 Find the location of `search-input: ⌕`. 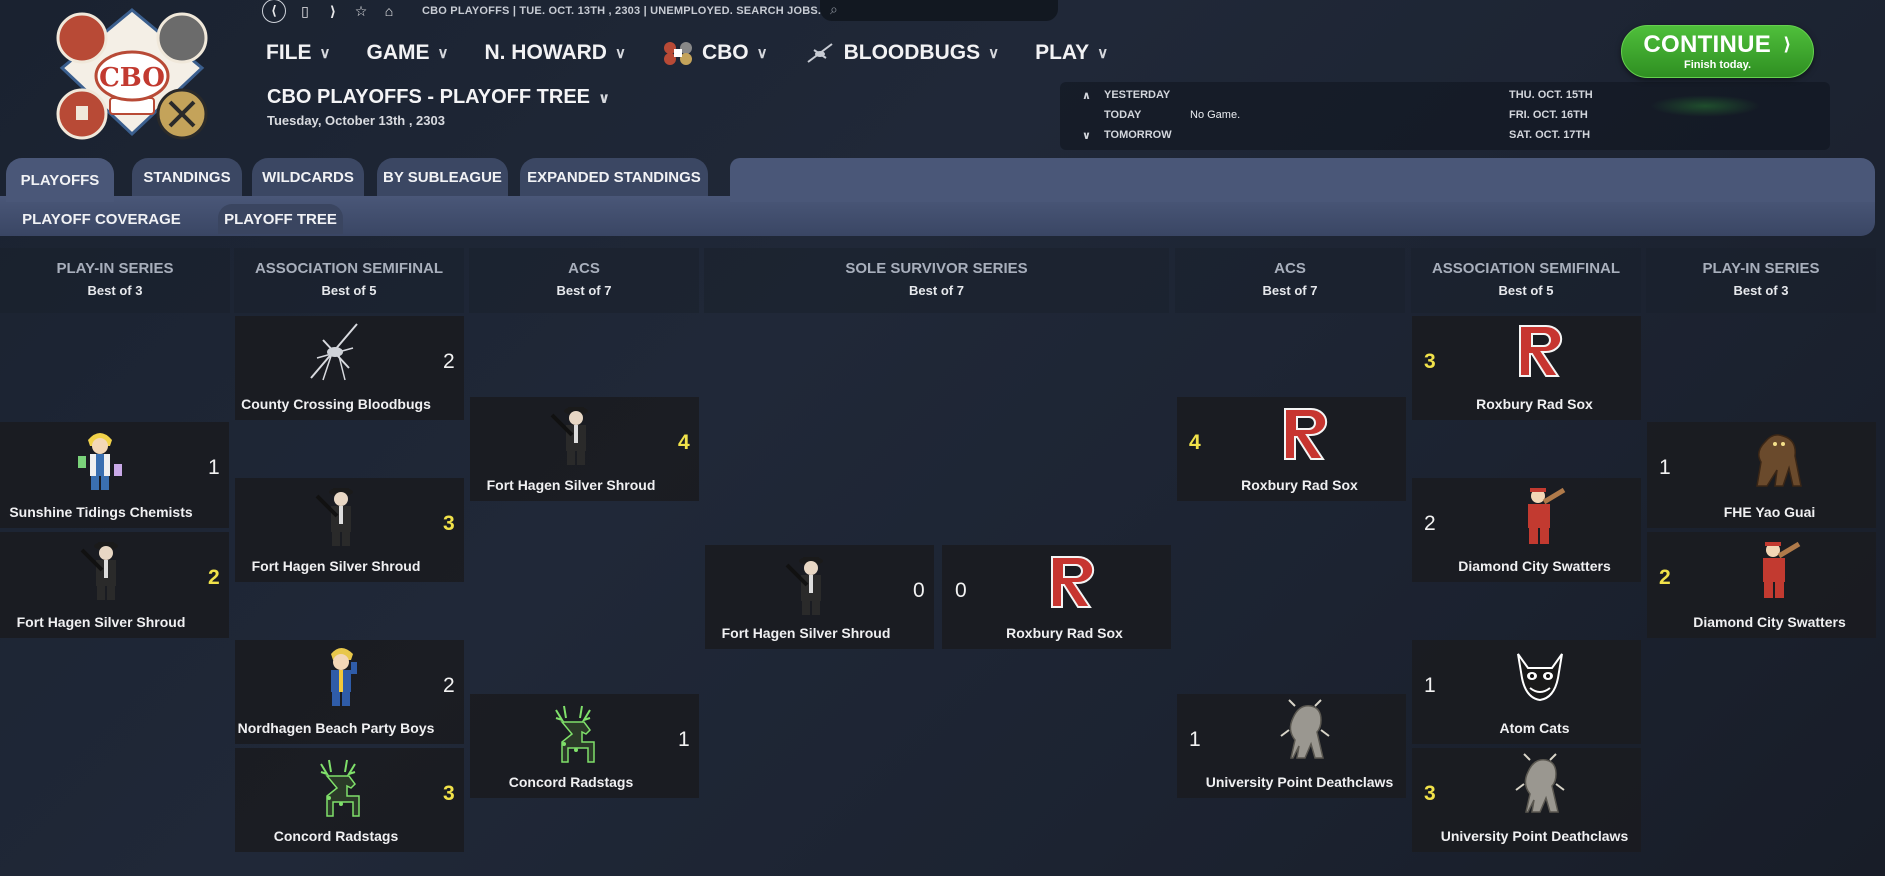

search-input: ⌕ is located at coordinates (939, 10).